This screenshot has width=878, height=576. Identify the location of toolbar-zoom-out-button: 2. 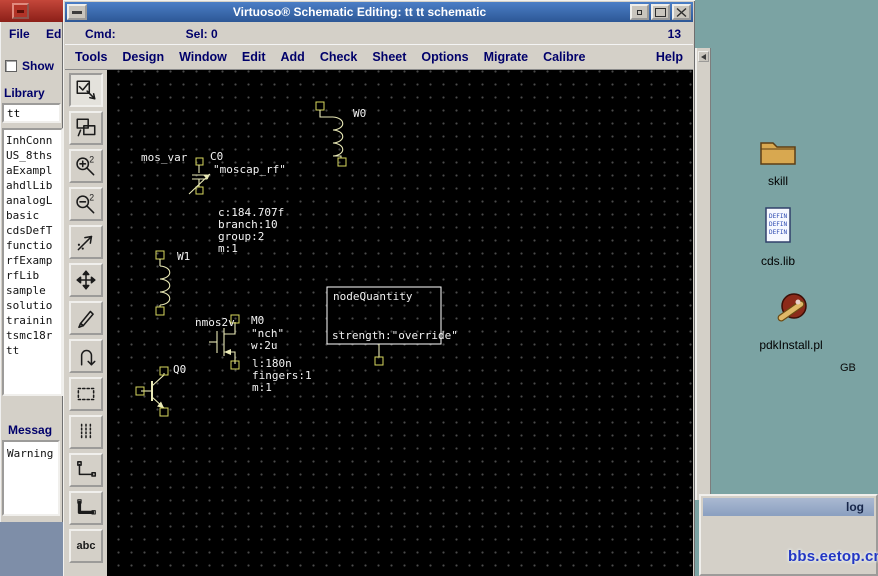
(86, 204).